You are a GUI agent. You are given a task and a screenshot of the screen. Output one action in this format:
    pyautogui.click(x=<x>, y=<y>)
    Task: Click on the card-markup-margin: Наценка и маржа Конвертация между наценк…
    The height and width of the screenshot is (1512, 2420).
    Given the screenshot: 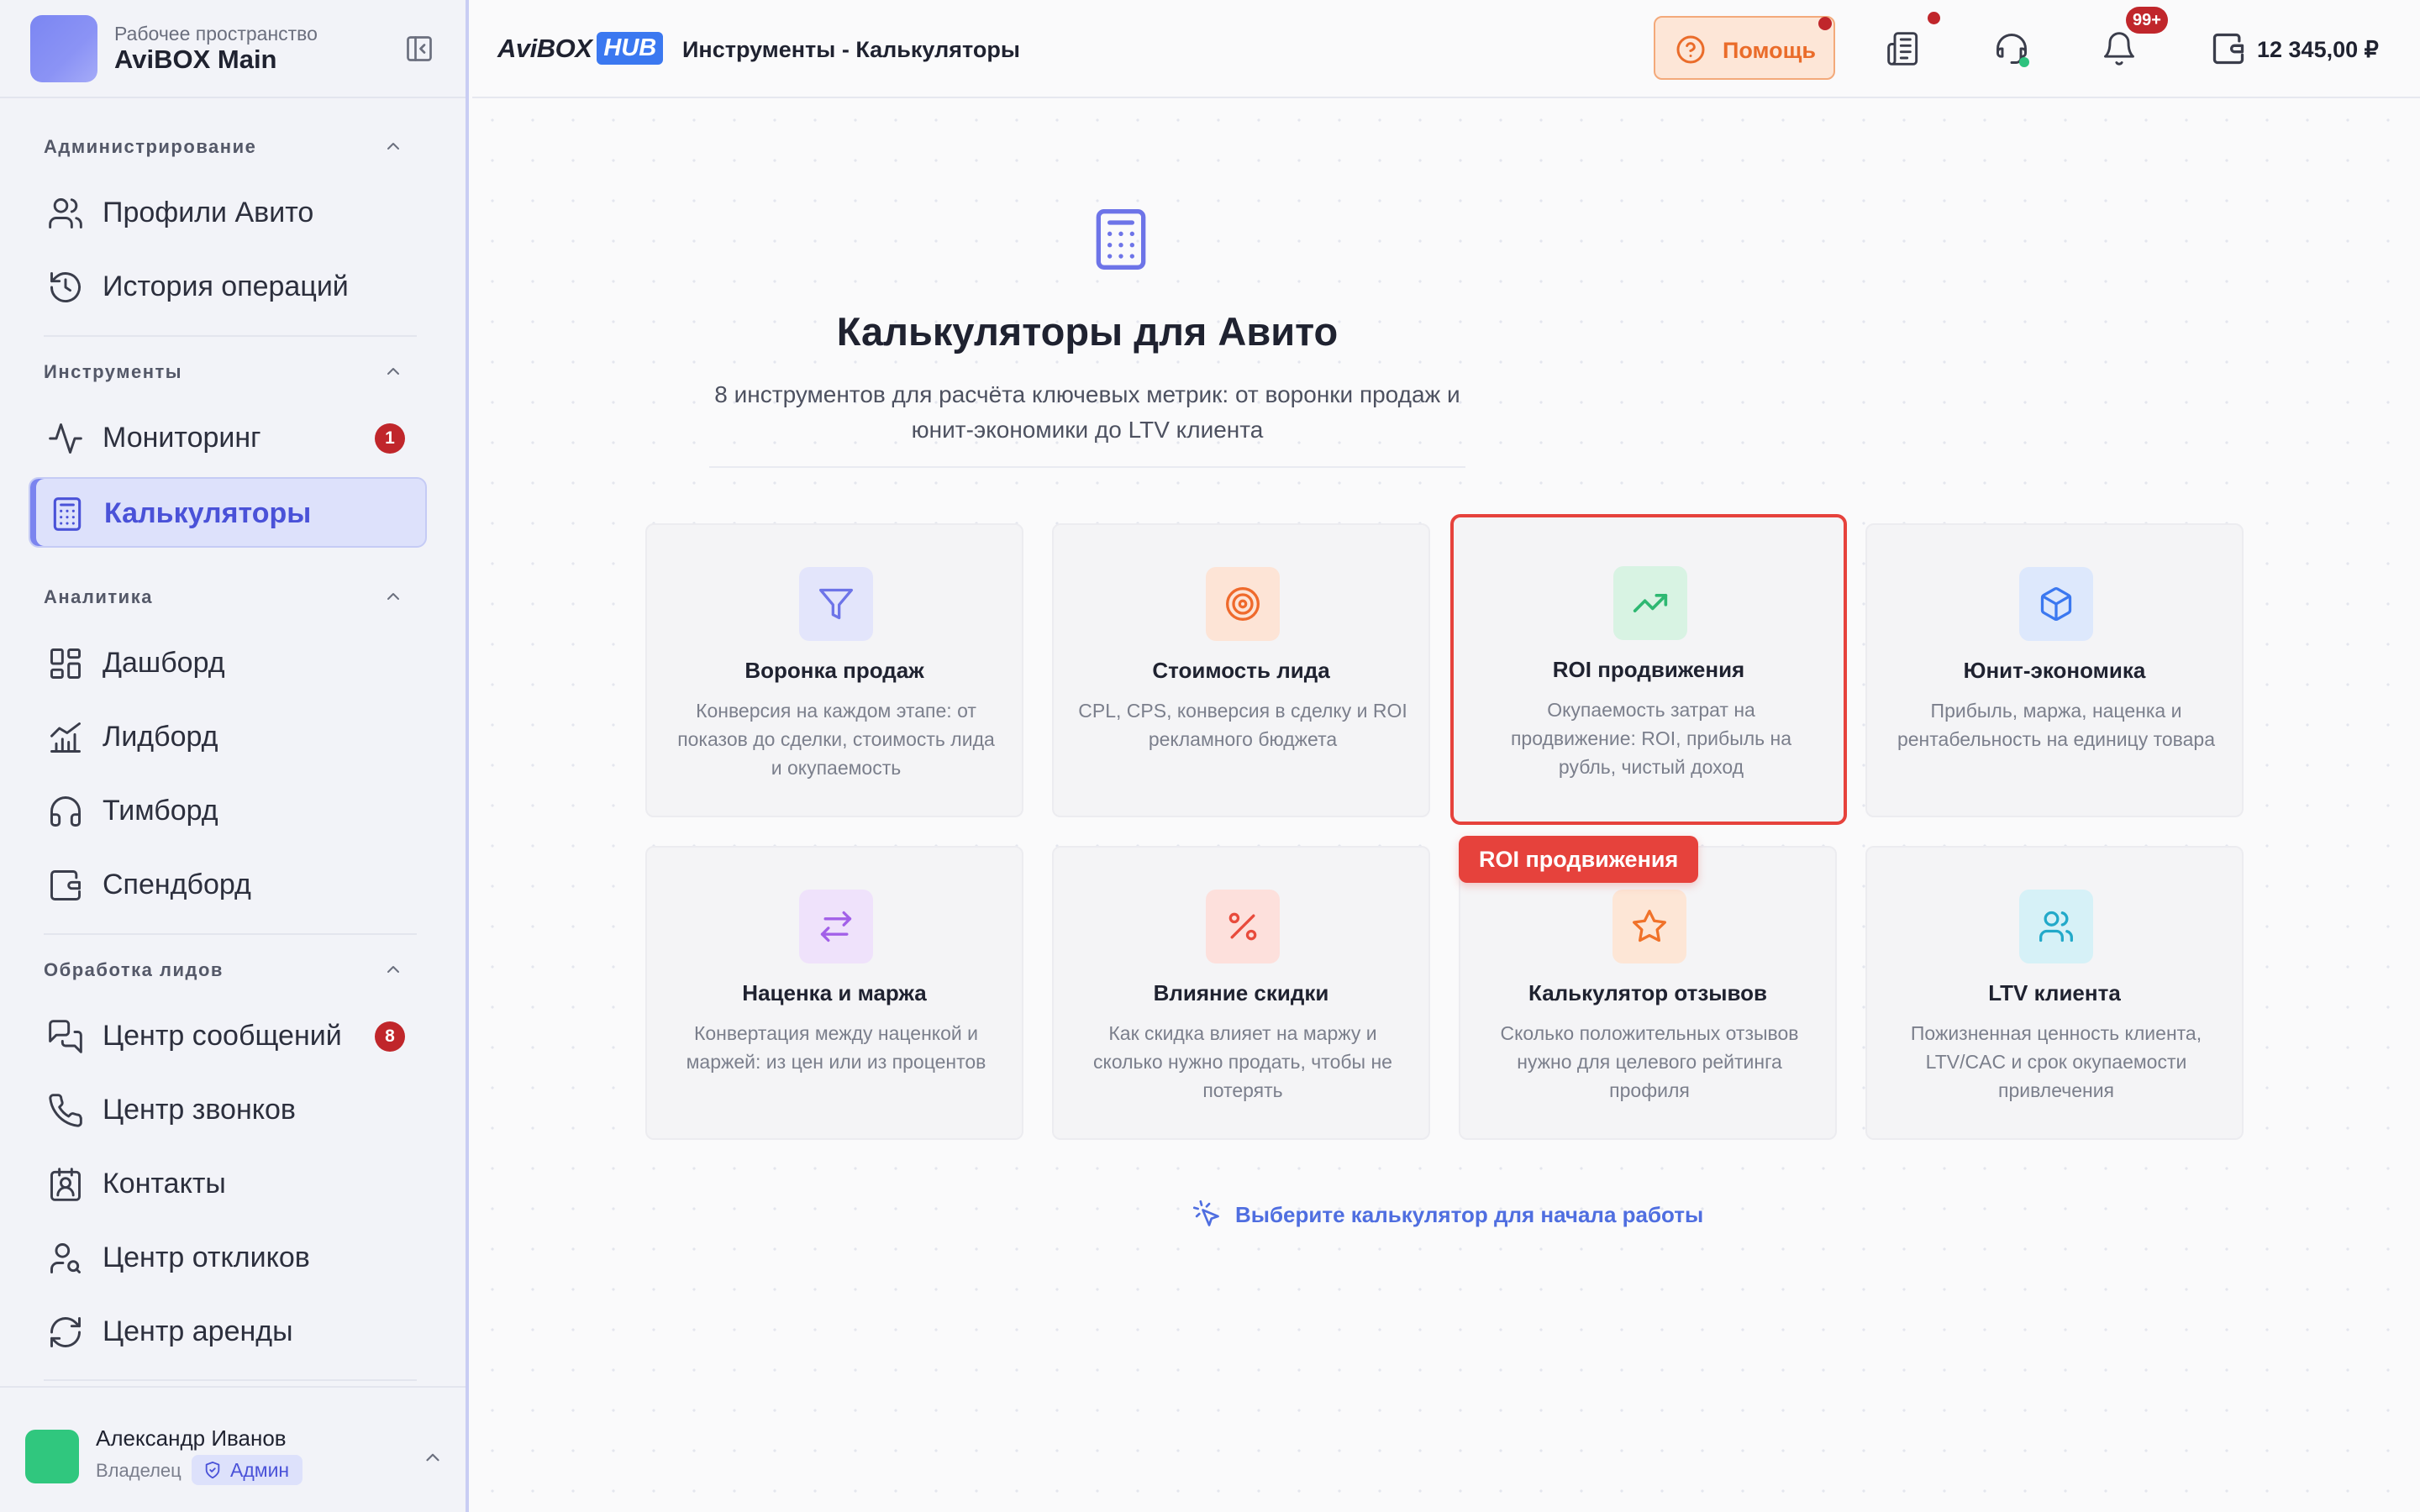 What is the action you would take?
    pyautogui.click(x=834, y=993)
    